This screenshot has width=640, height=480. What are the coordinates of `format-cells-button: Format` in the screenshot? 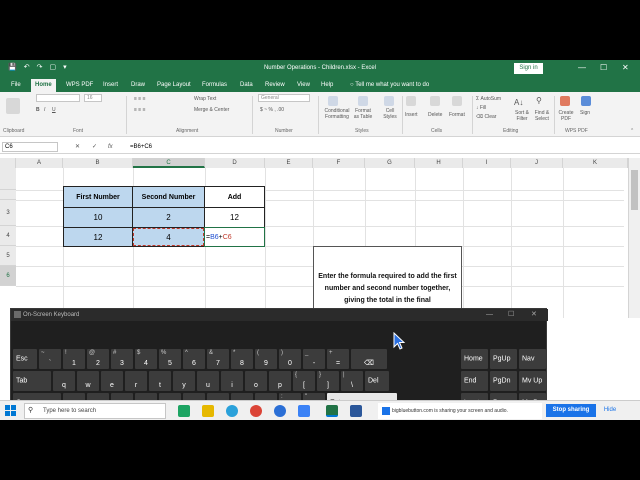 It's located at (457, 115).